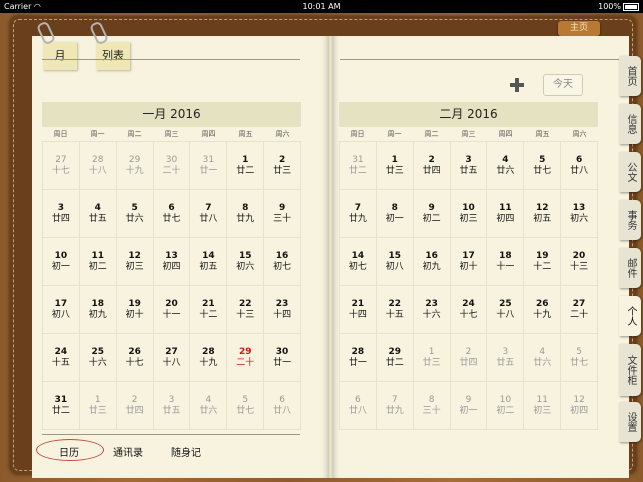  Describe the element at coordinates (186, 451) in the screenshot. I see `tab-notes: 随身记` at that location.